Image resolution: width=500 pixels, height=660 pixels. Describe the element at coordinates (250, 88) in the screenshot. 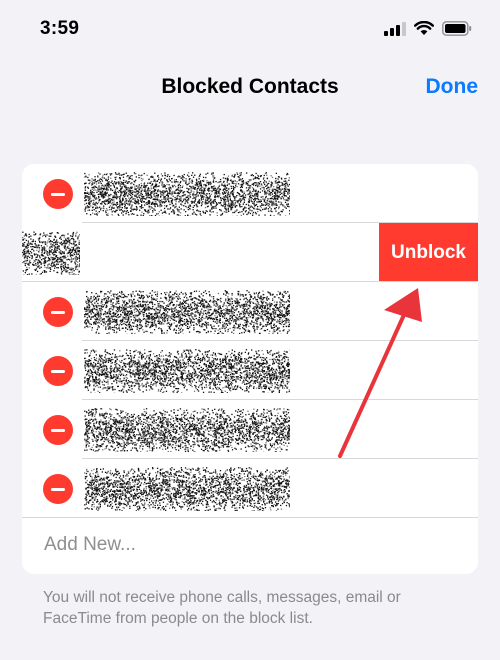

I see `nav-bar: Blocked Contacts Done` at that location.